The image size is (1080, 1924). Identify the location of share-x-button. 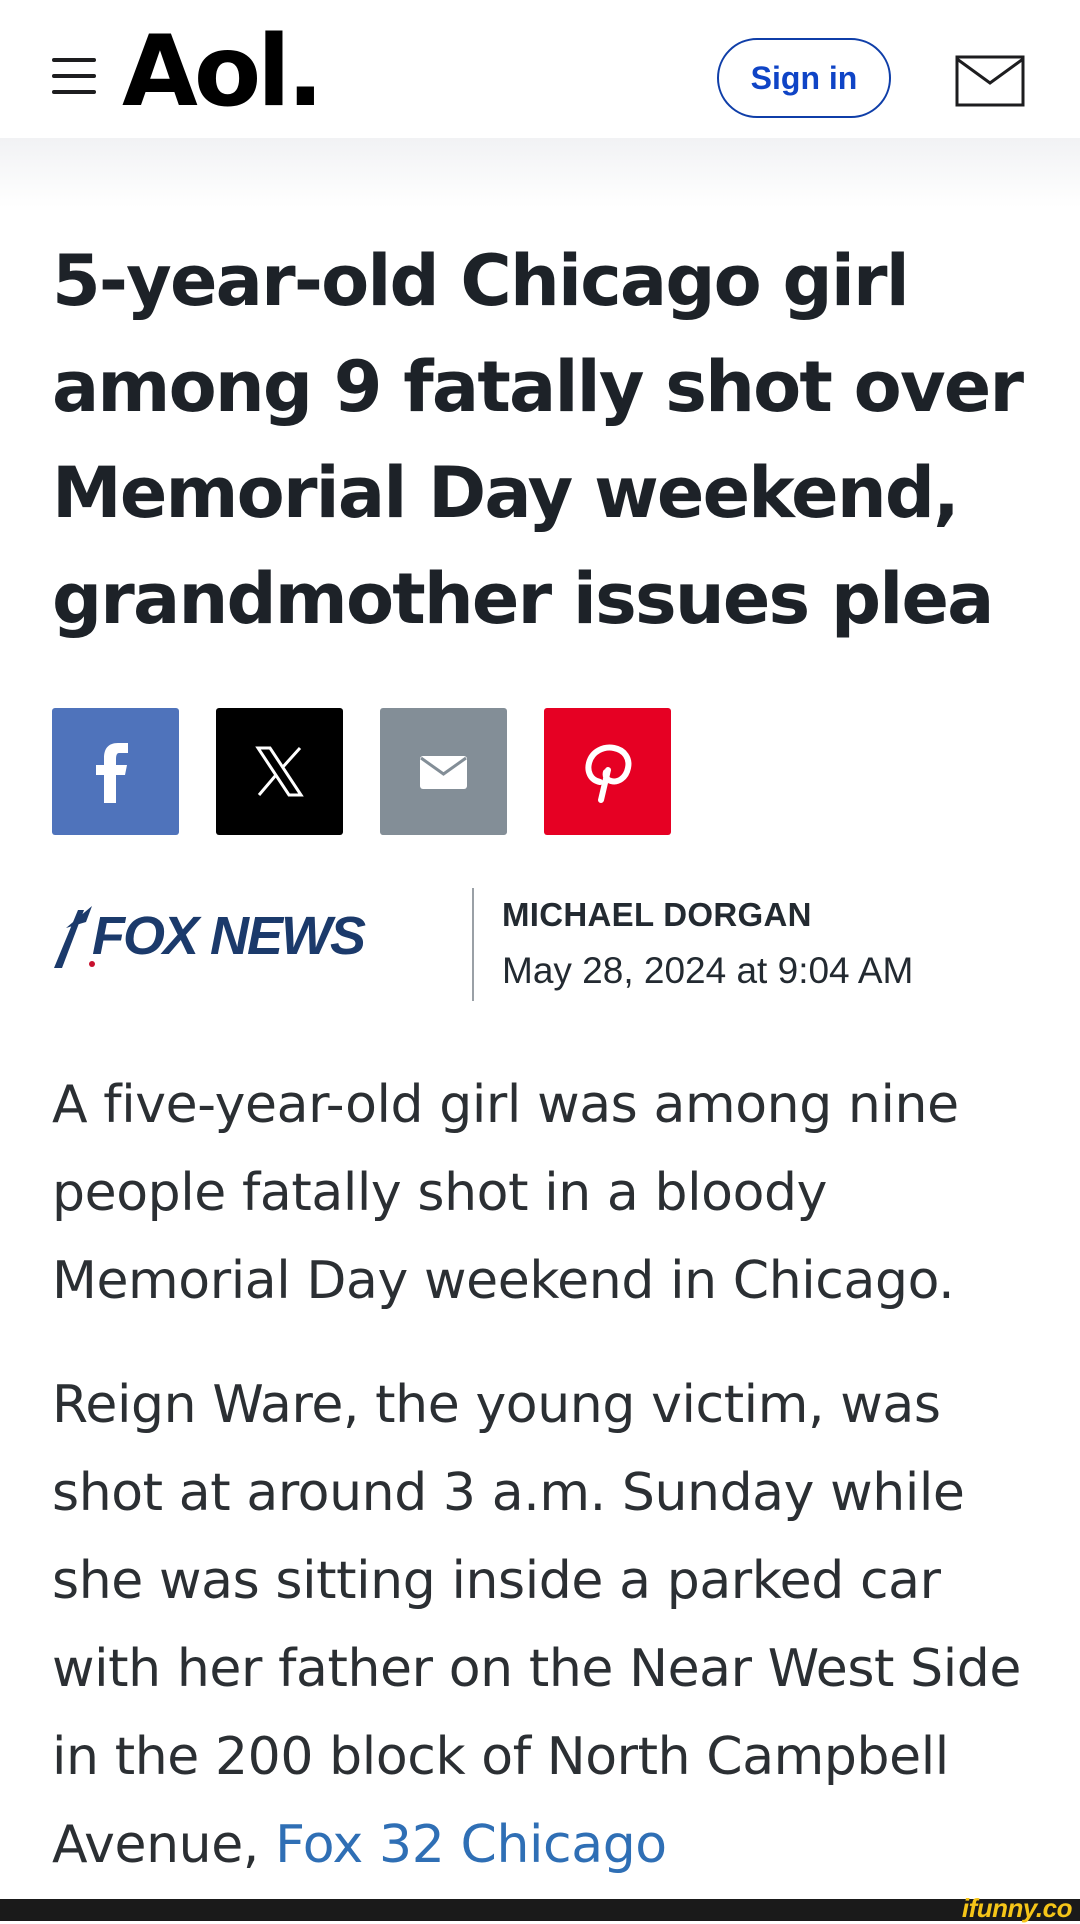
(279, 771).